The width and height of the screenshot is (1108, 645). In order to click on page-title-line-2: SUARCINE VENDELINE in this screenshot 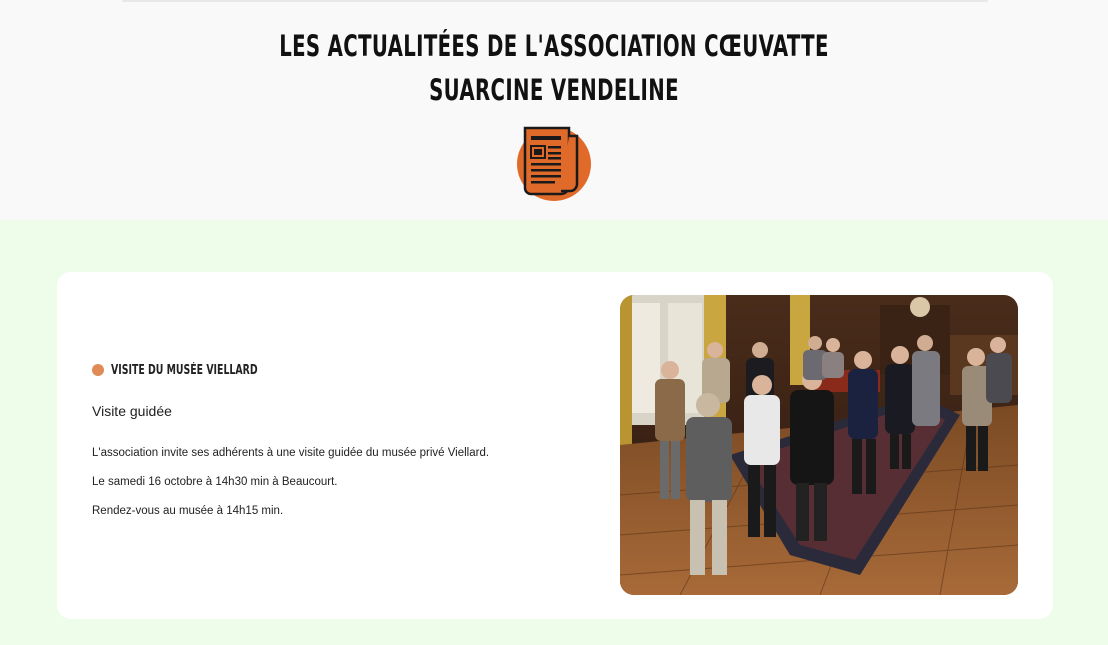, I will do `click(554, 90)`.